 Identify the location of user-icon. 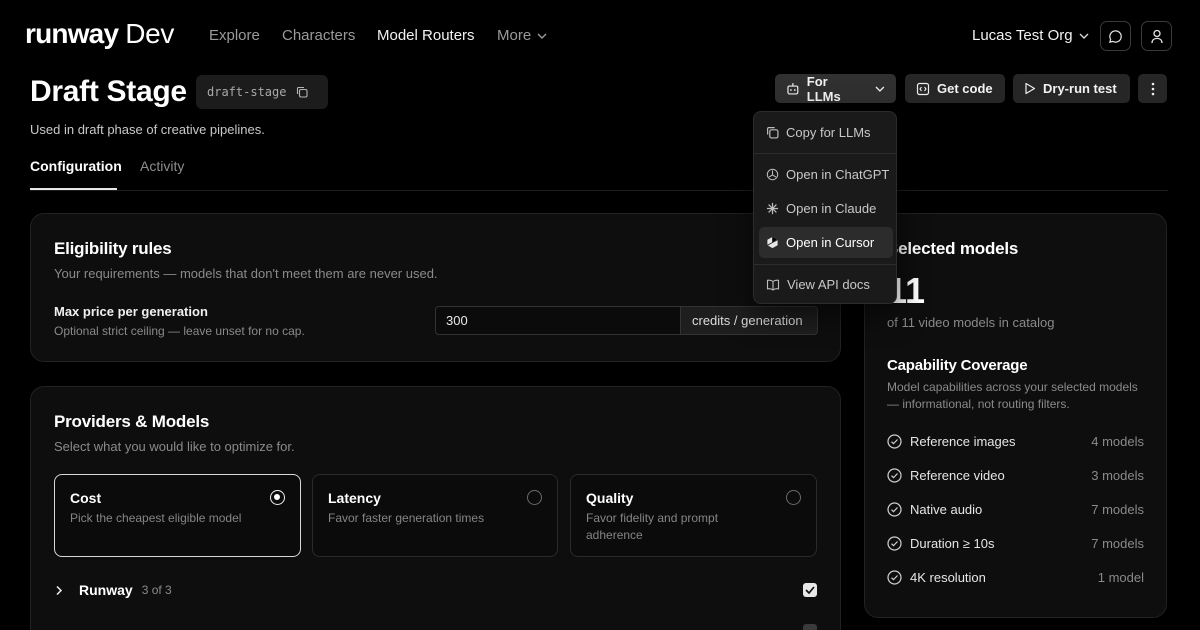
(1156, 36).